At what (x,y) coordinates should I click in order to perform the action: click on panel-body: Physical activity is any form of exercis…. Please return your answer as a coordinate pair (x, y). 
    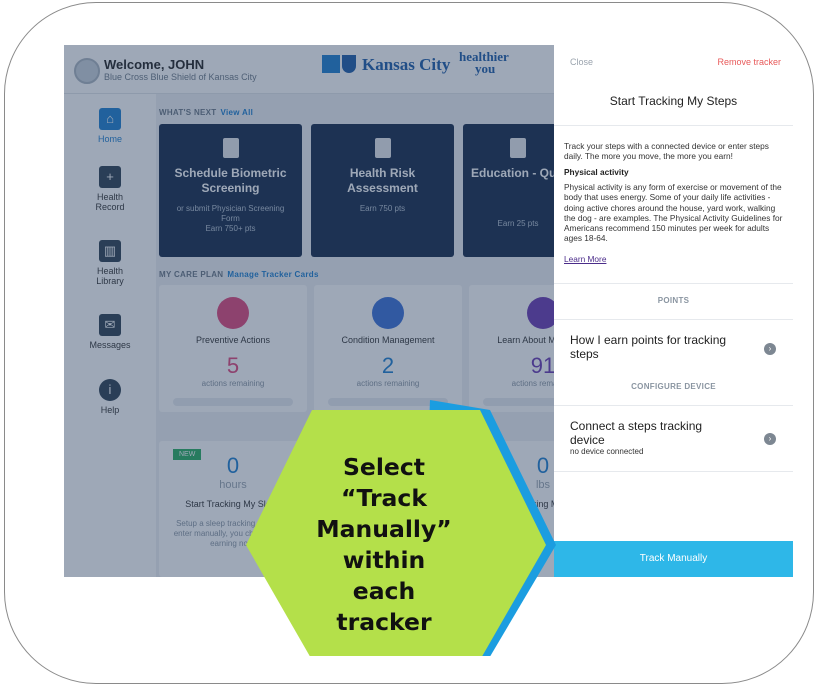
    Looking at the image, I should click on (673, 213).